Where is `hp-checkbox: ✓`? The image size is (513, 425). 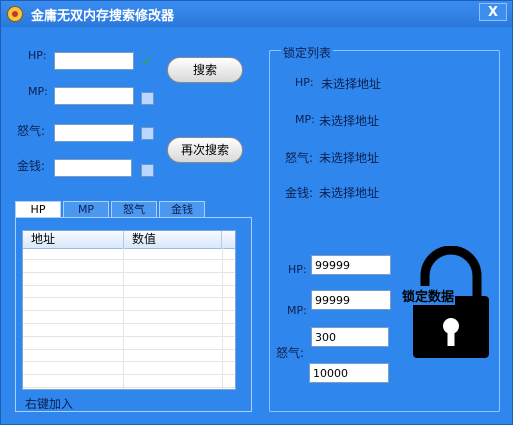
hp-checkbox: ✓ is located at coordinates (147, 61).